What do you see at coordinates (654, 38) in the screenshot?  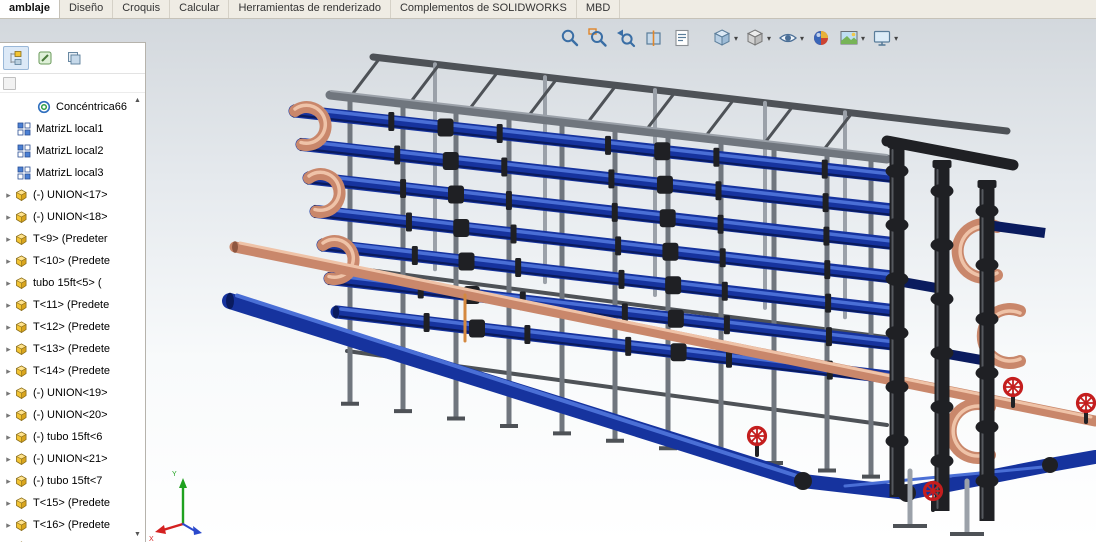 I see `section-view-button` at bounding box center [654, 38].